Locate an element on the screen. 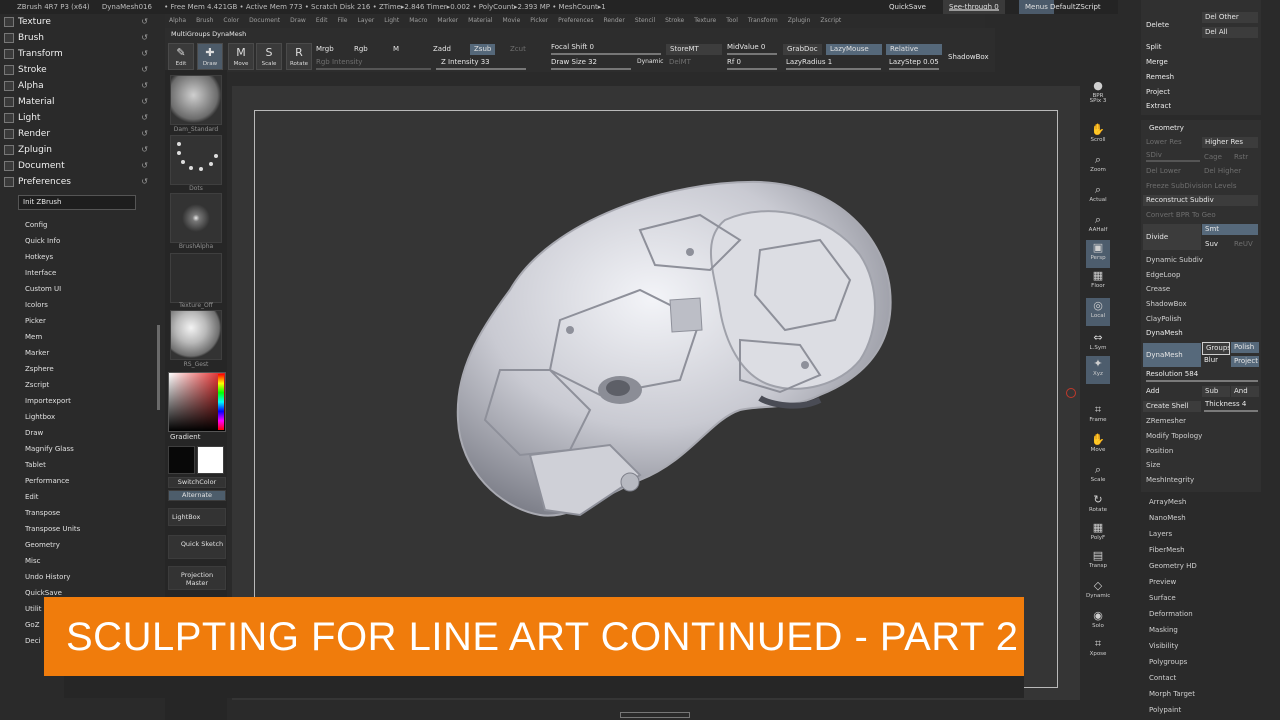 This screenshot has height=720, width=1280. merge-button: Merge is located at coordinates (1157, 62).